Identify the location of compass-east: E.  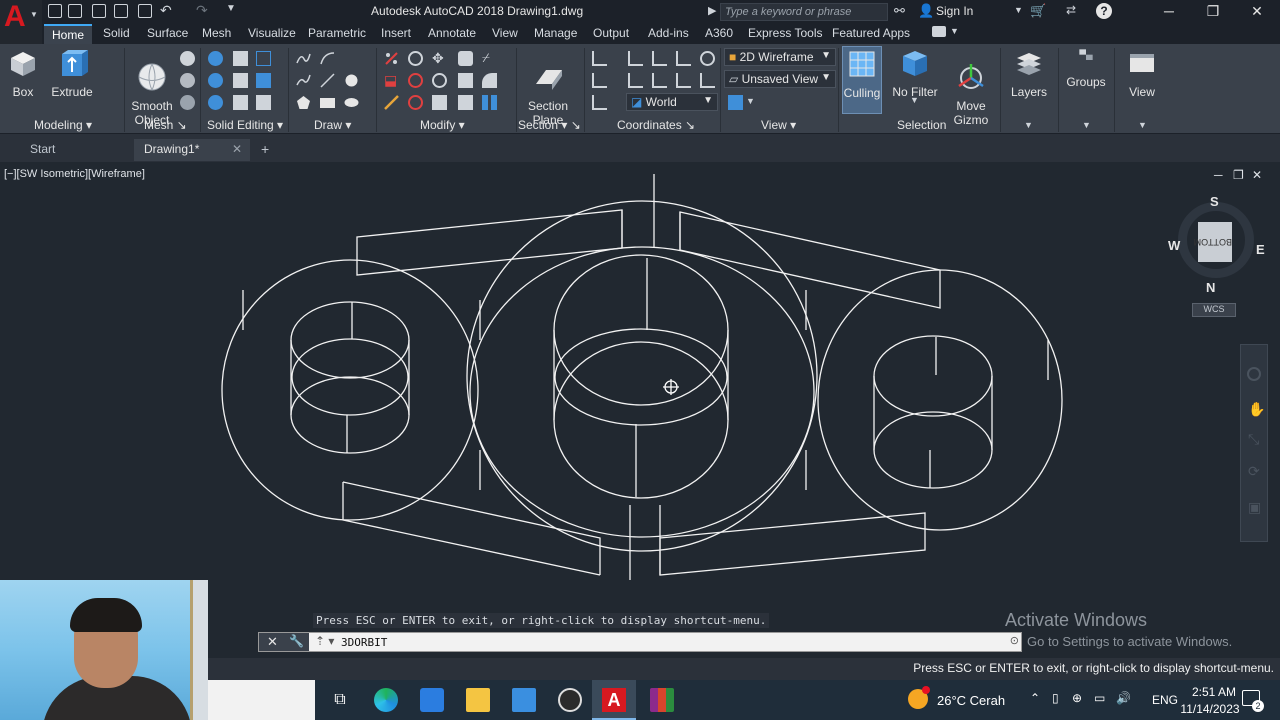
(1260, 249).